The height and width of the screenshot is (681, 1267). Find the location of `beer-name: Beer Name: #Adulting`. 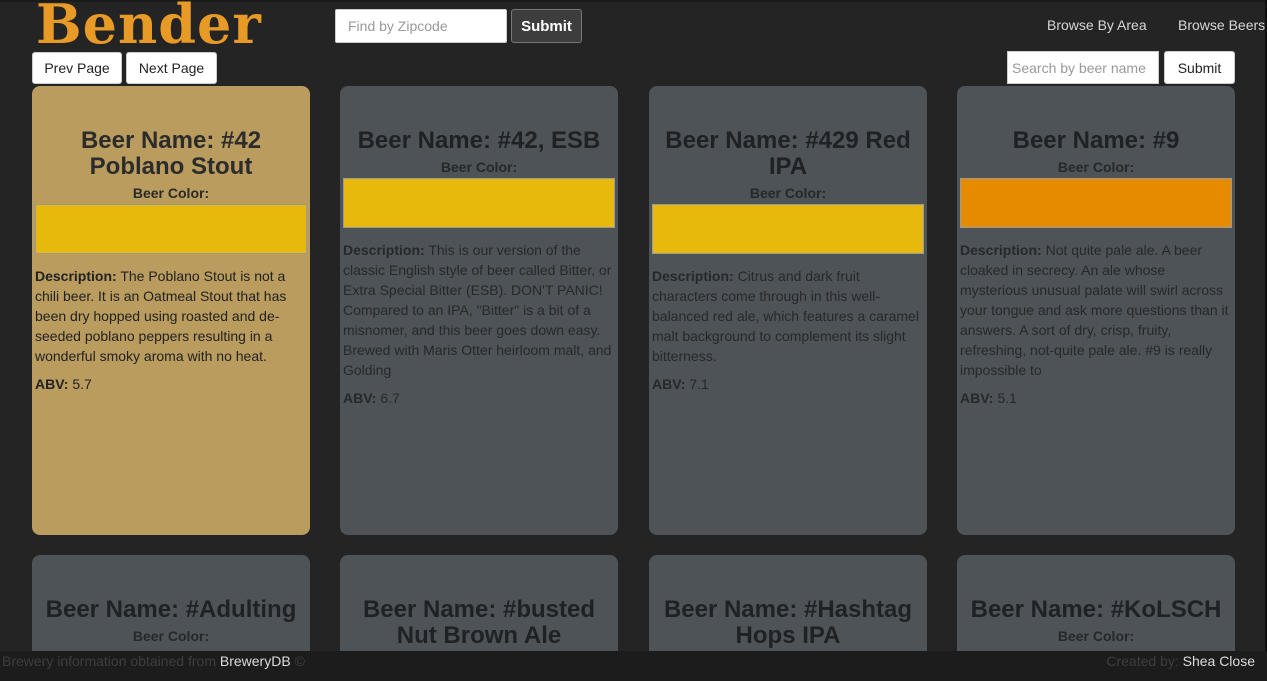

beer-name: Beer Name: #Adulting is located at coordinates (171, 609).